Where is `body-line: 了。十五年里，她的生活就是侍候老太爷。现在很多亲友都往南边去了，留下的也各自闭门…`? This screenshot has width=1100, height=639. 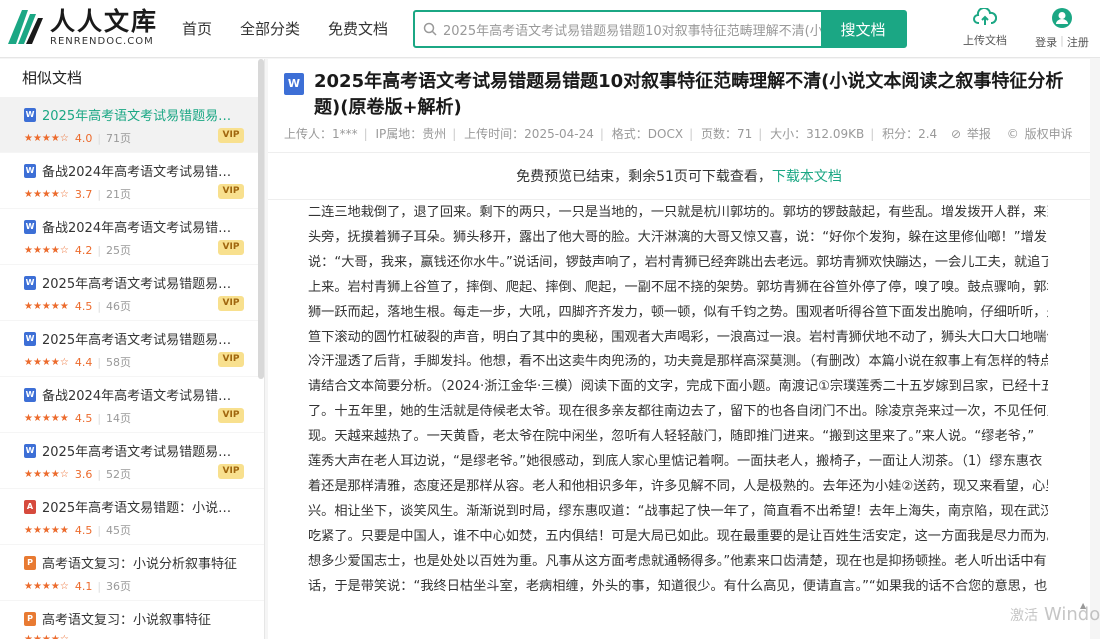 body-line: 了。十五年里，她的生活就是侍候老太爷。现在很多亲友都往南边去了，留下的也各自闭门… is located at coordinates (678, 412).